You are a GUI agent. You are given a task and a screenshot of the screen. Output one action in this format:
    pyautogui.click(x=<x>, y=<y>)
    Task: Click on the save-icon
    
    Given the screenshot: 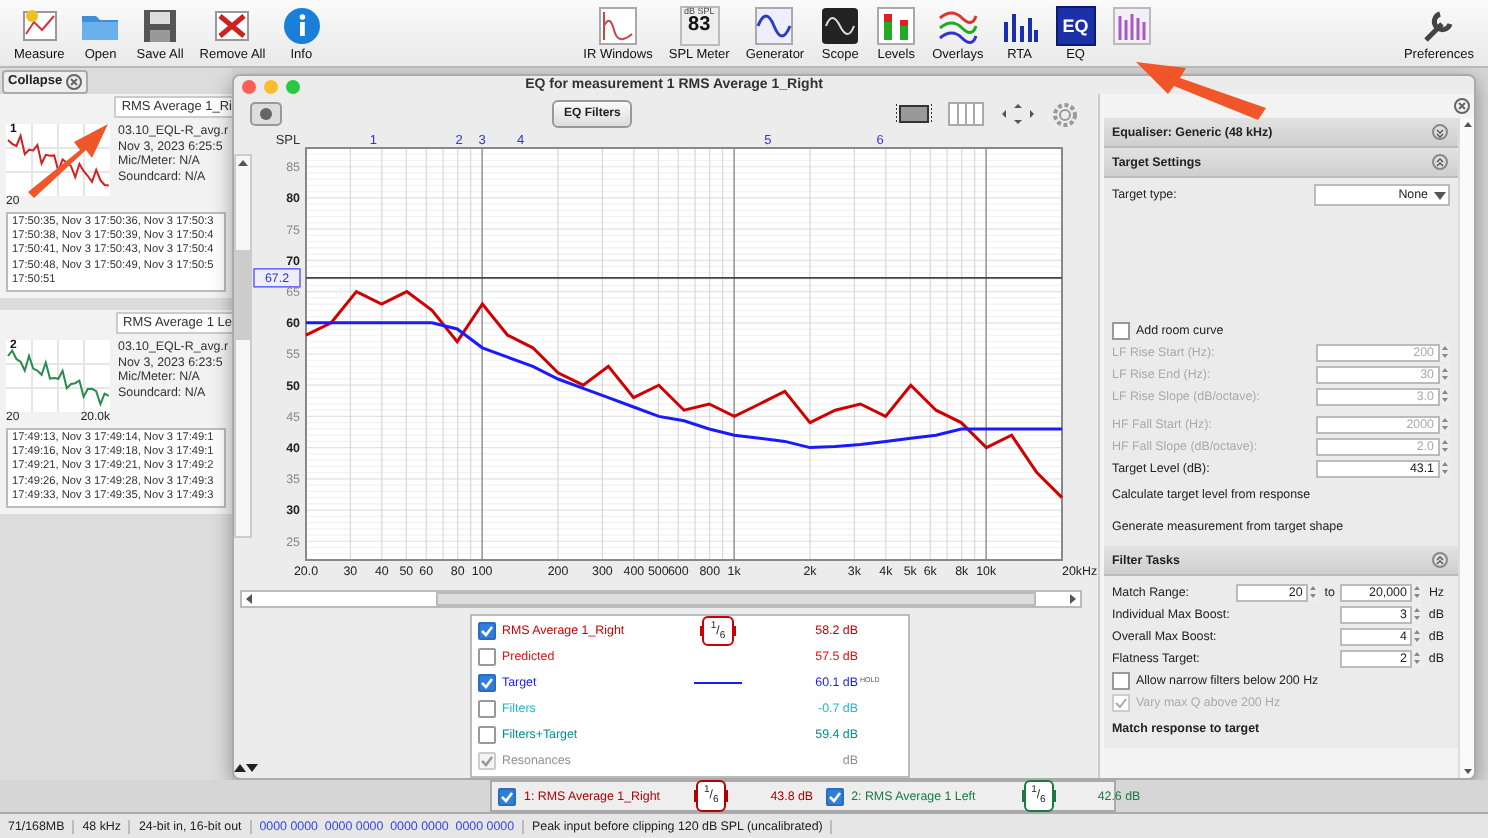 What is the action you would take?
    pyautogui.click(x=160, y=25)
    